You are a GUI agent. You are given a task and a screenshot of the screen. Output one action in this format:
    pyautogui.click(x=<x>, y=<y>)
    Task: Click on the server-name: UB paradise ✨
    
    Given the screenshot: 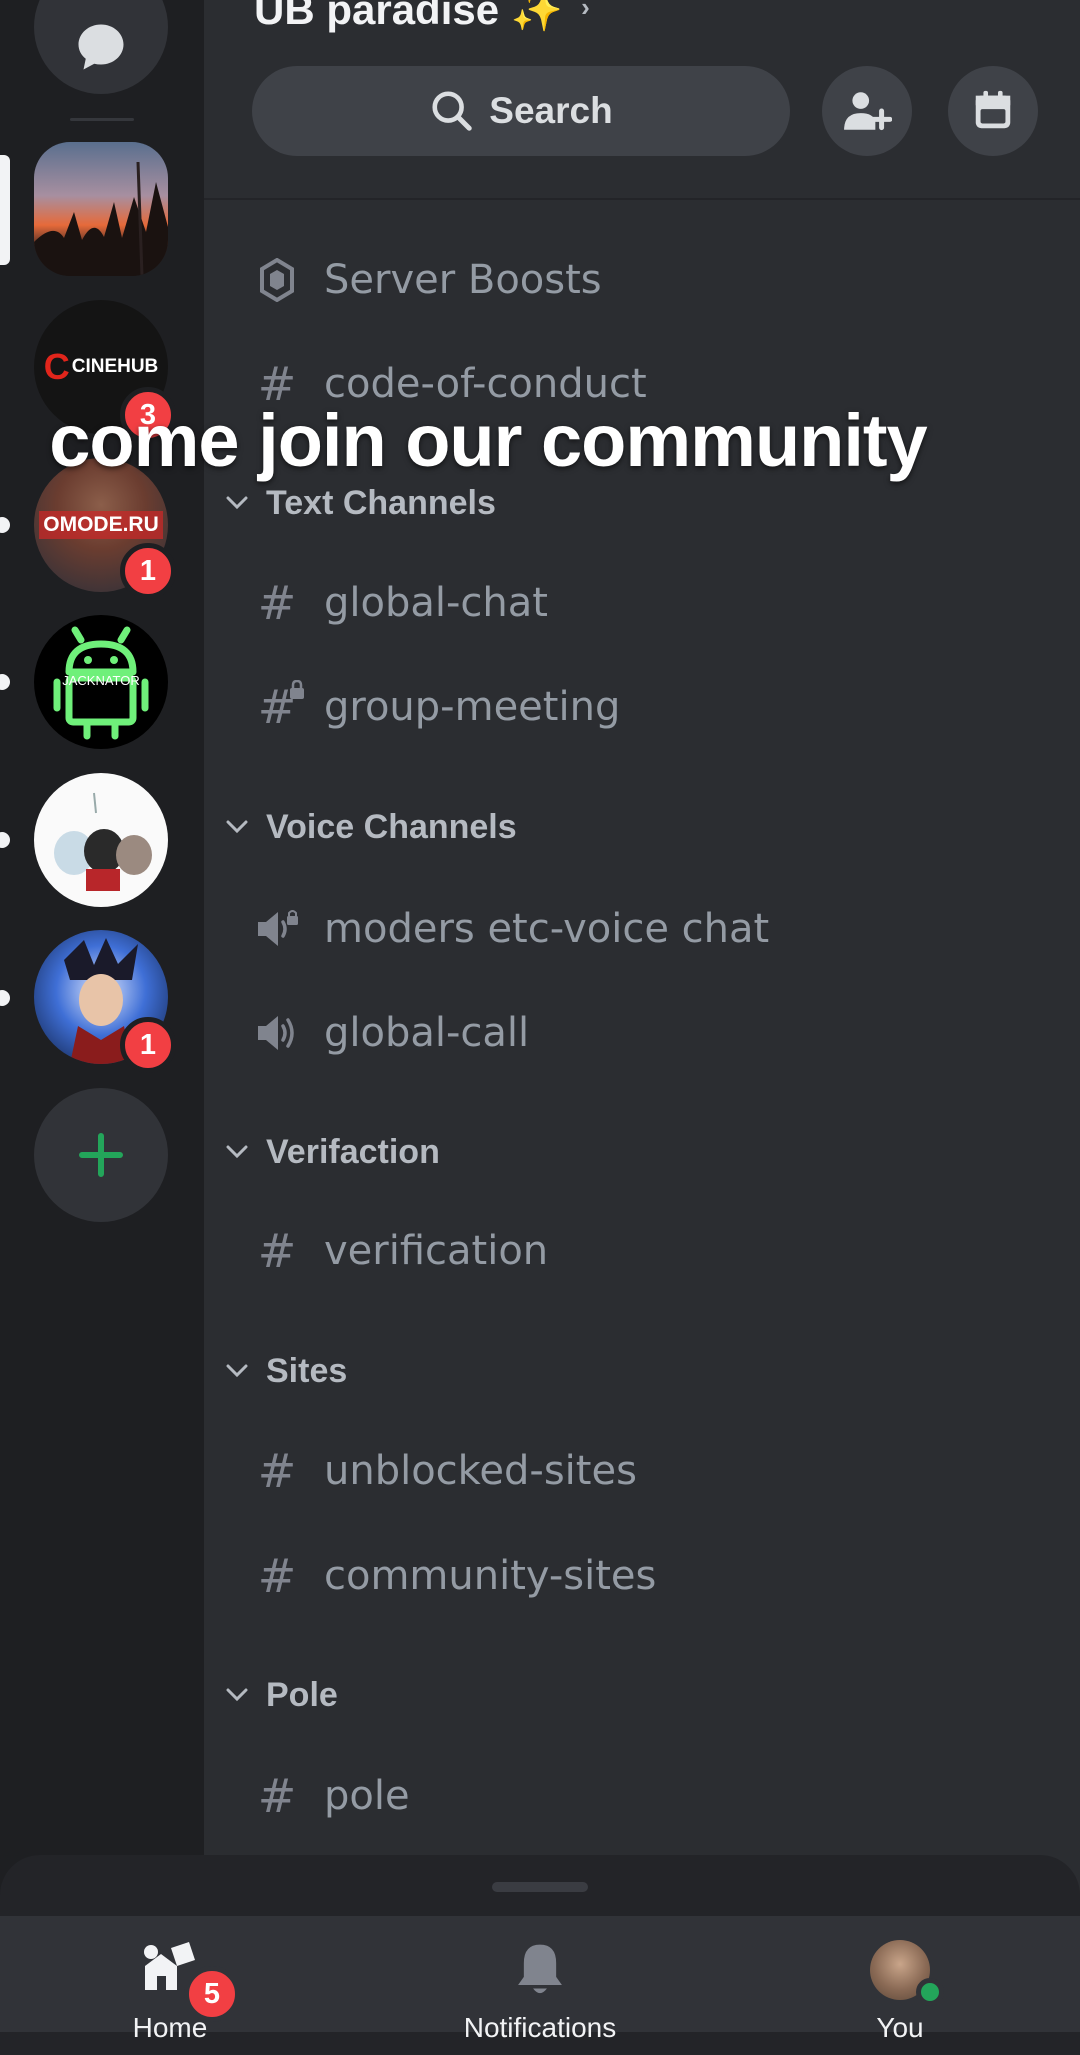 What is the action you would take?
    pyautogui.click(x=409, y=16)
    